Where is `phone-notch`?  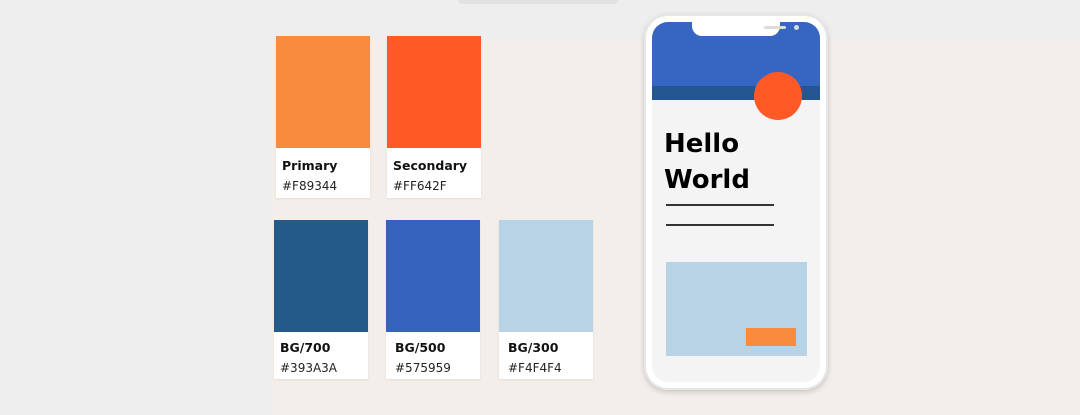
phone-notch is located at coordinates (745, 29).